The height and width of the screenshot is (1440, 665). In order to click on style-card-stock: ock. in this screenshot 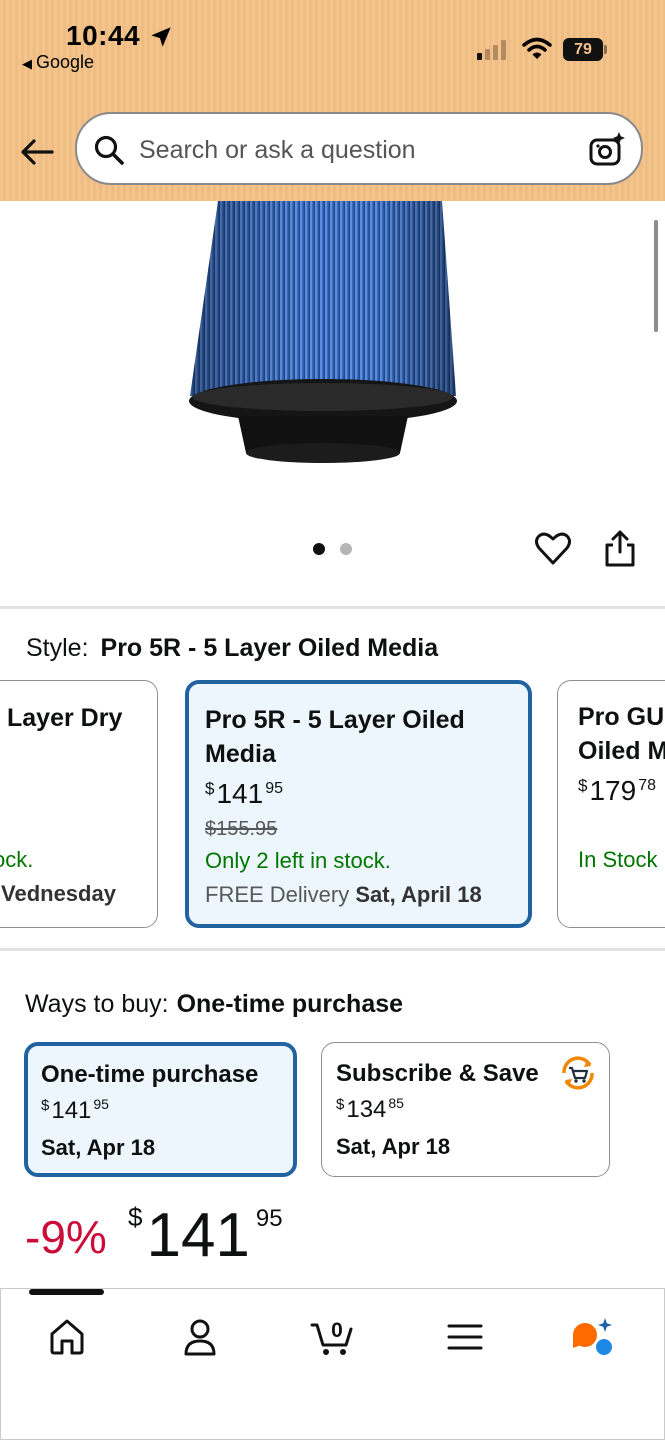, I will do `click(17, 859)`.